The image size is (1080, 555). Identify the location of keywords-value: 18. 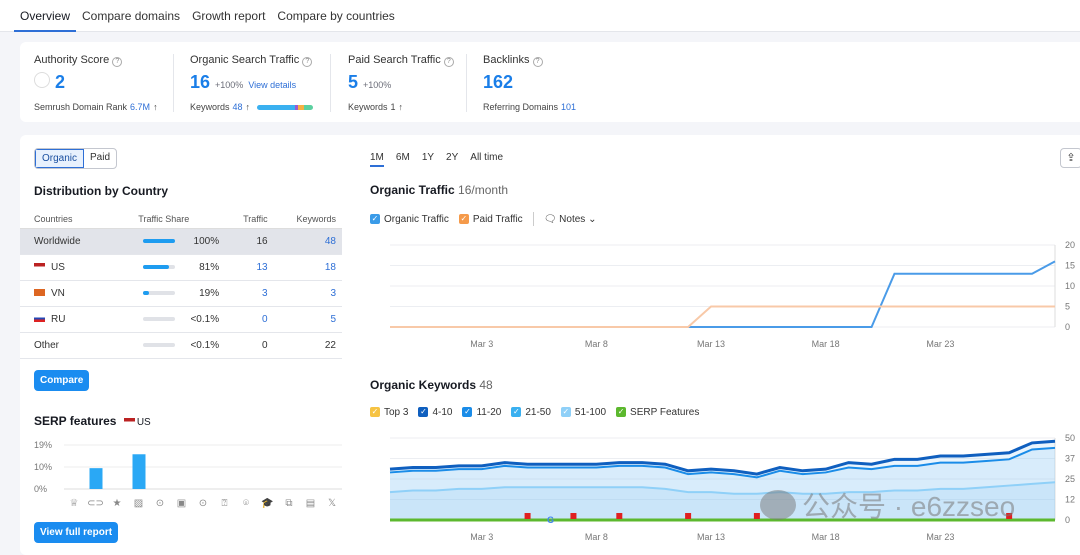
(307, 267).